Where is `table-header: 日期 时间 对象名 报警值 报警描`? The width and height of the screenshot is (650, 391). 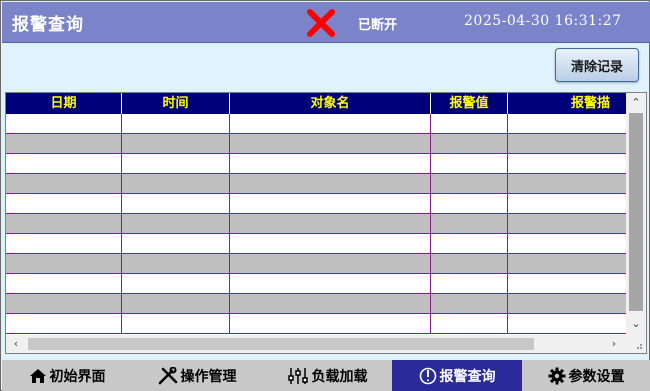
table-header: 日期 时间 对象名 报警值 报警描 is located at coordinates (326, 103).